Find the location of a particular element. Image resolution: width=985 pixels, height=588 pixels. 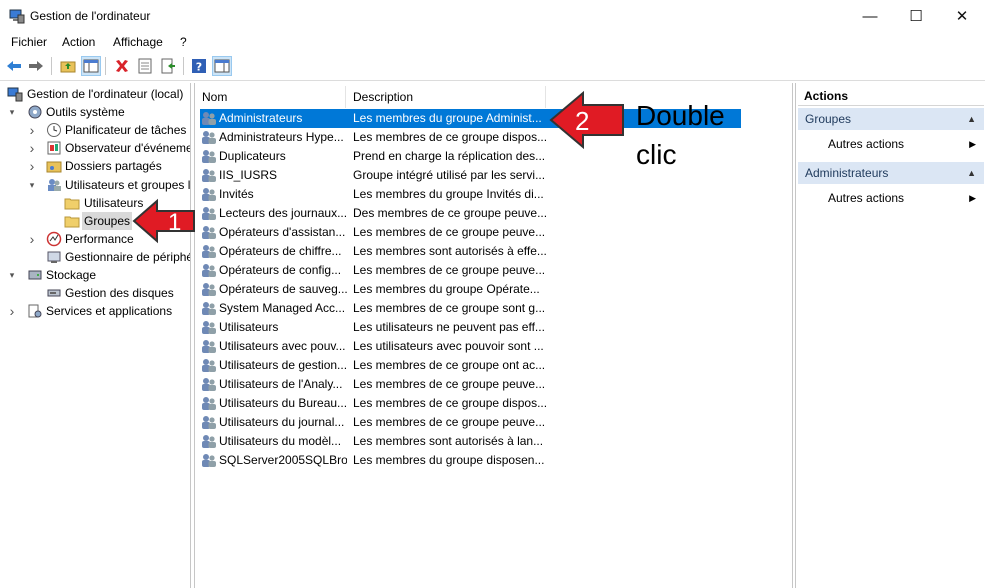

tree-node-label: Performance is located at coordinates (99, 238).